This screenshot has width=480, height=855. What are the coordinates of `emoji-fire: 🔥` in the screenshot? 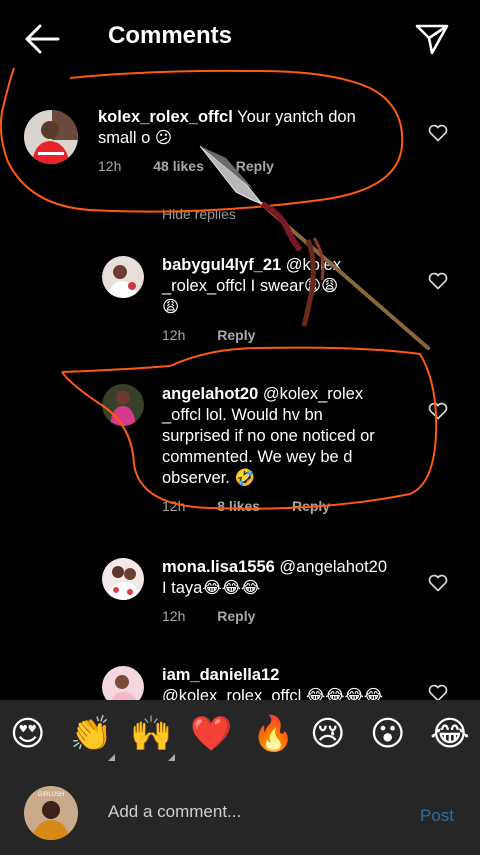 It's located at (273, 734).